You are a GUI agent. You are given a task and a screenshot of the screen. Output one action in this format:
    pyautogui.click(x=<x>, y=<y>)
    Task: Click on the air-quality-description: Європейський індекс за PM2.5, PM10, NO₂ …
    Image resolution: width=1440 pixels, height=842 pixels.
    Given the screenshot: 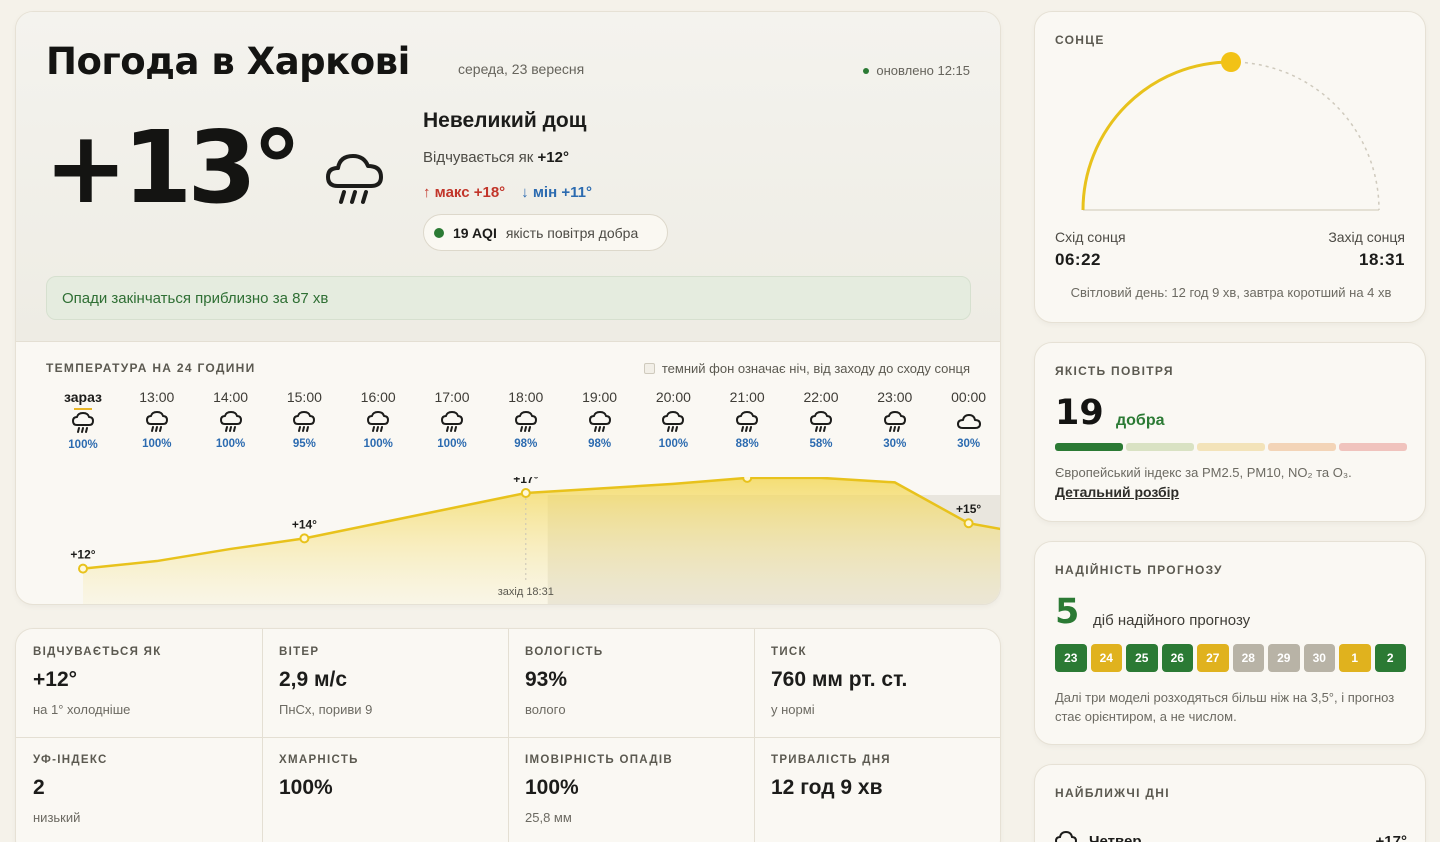 What is the action you would take?
    pyautogui.click(x=1203, y=472)
    